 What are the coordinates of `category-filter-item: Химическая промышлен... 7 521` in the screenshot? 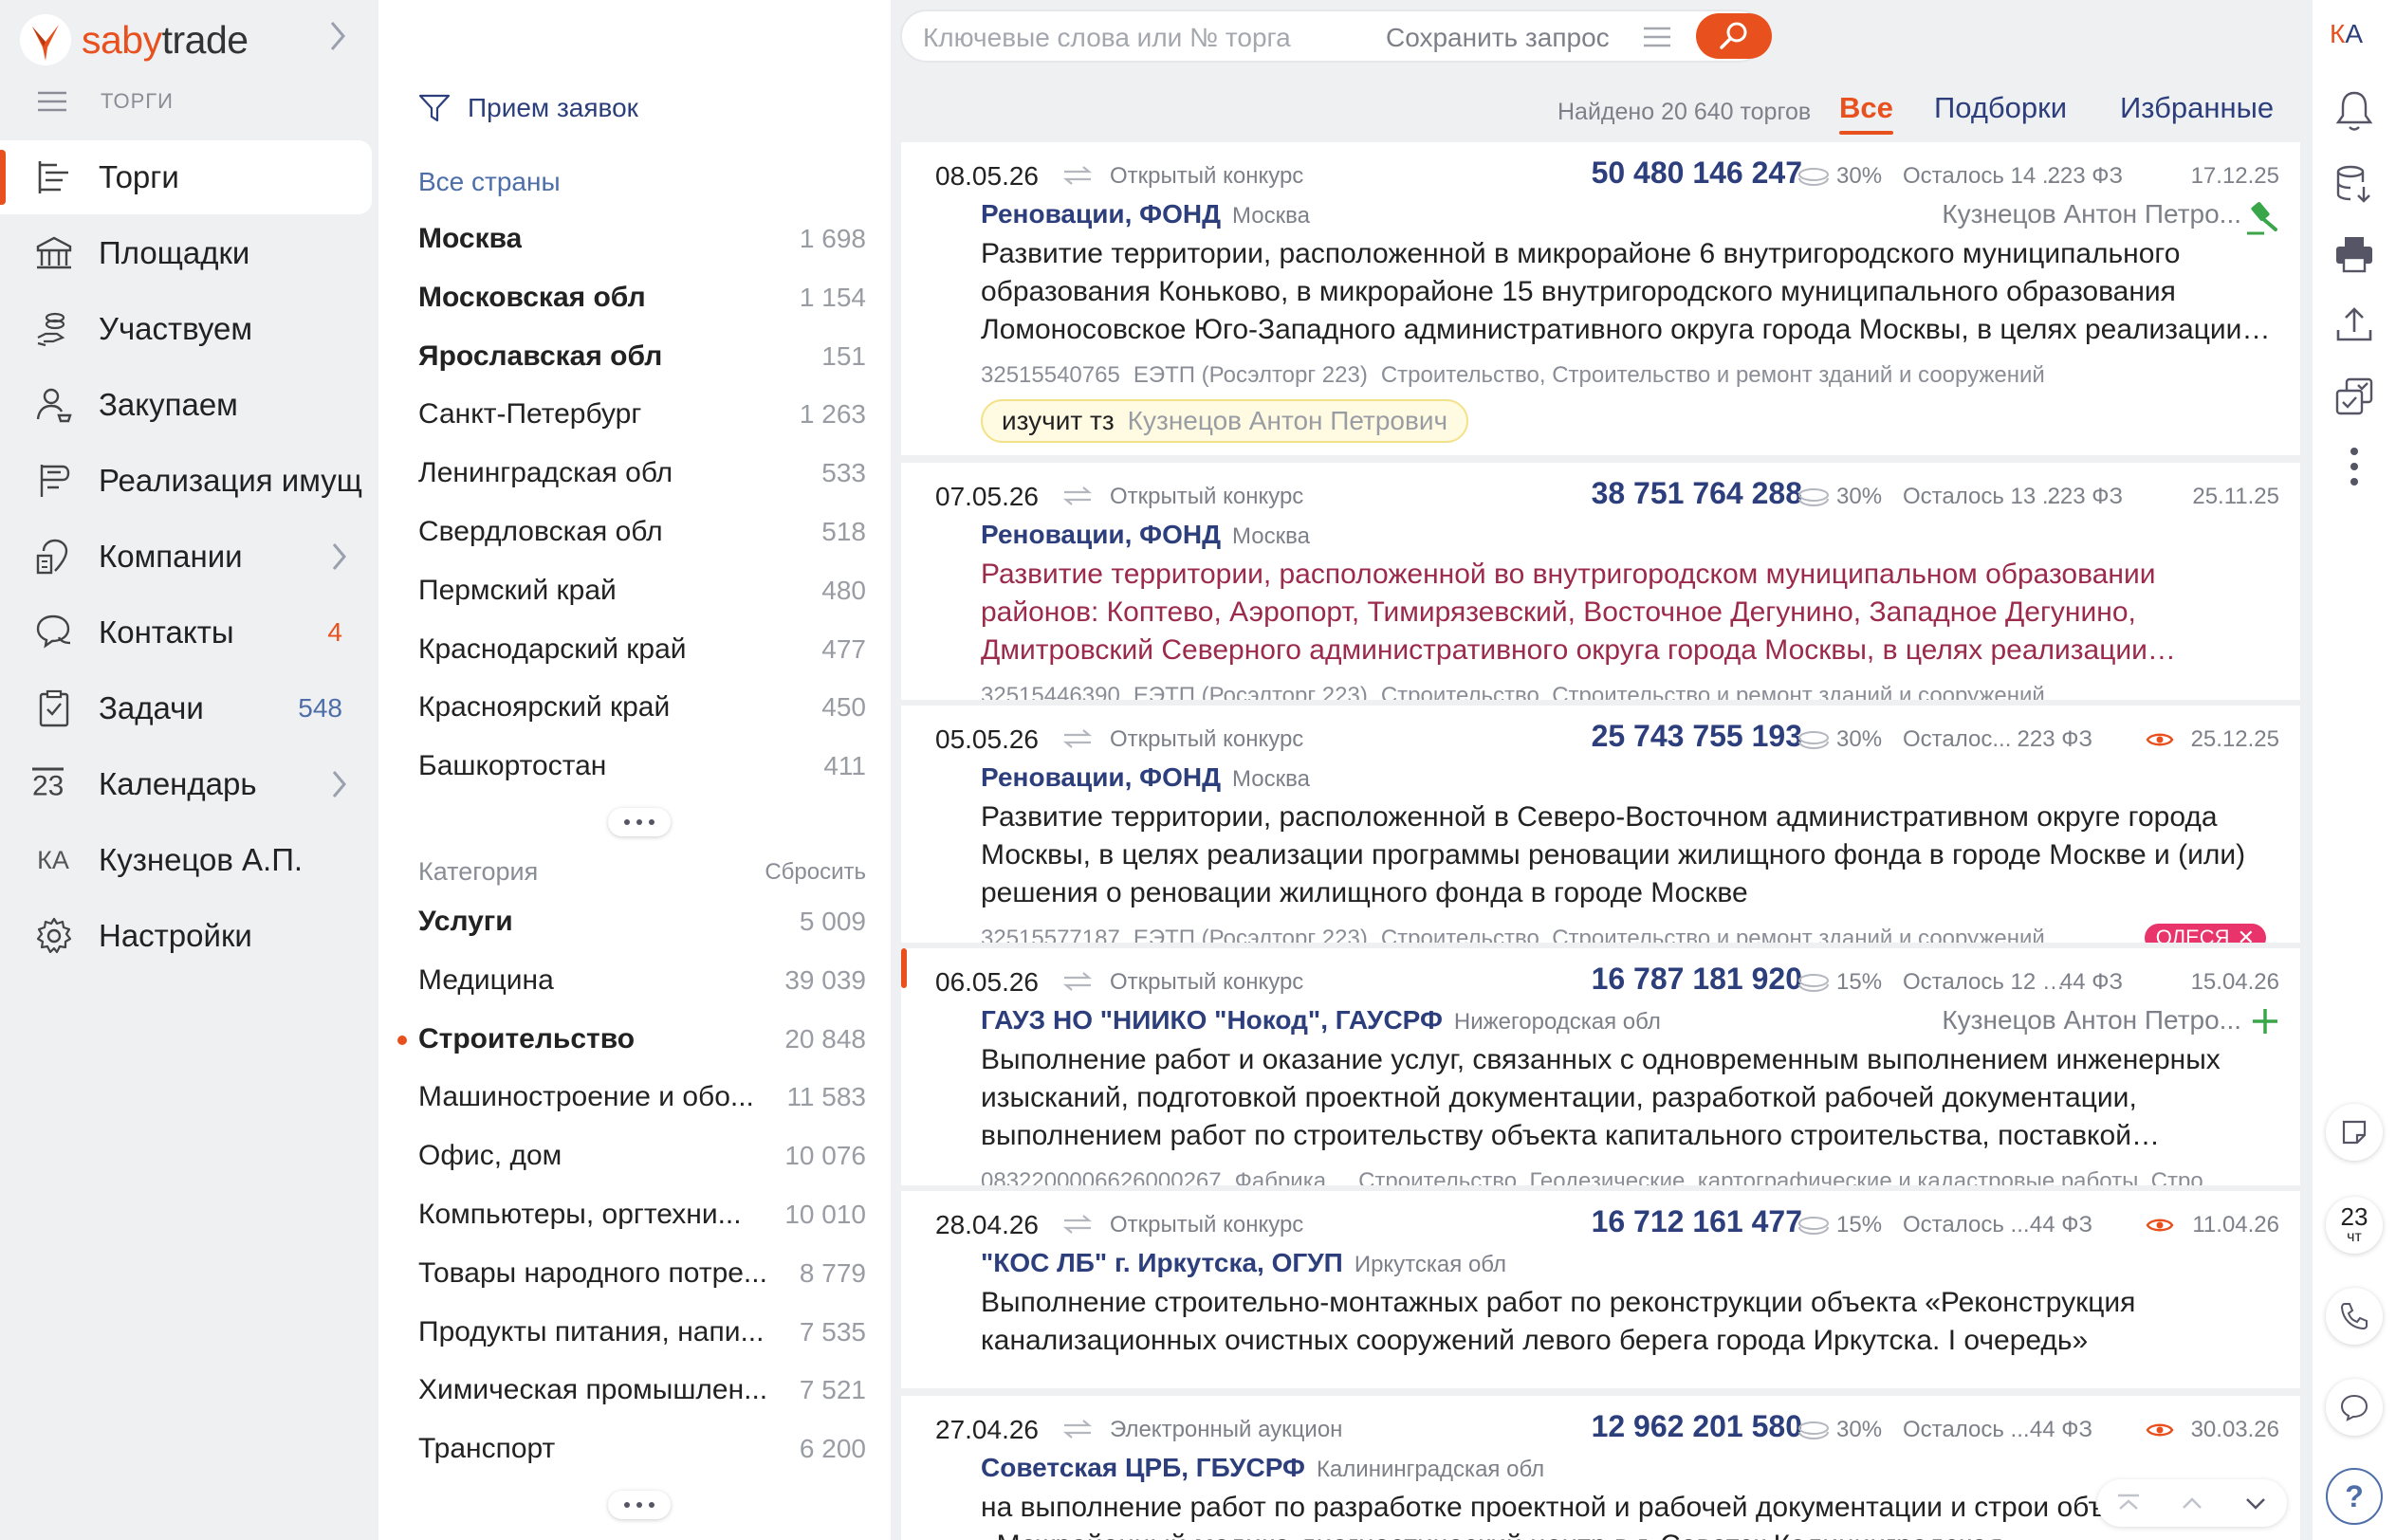 It's located at (642, 1390).